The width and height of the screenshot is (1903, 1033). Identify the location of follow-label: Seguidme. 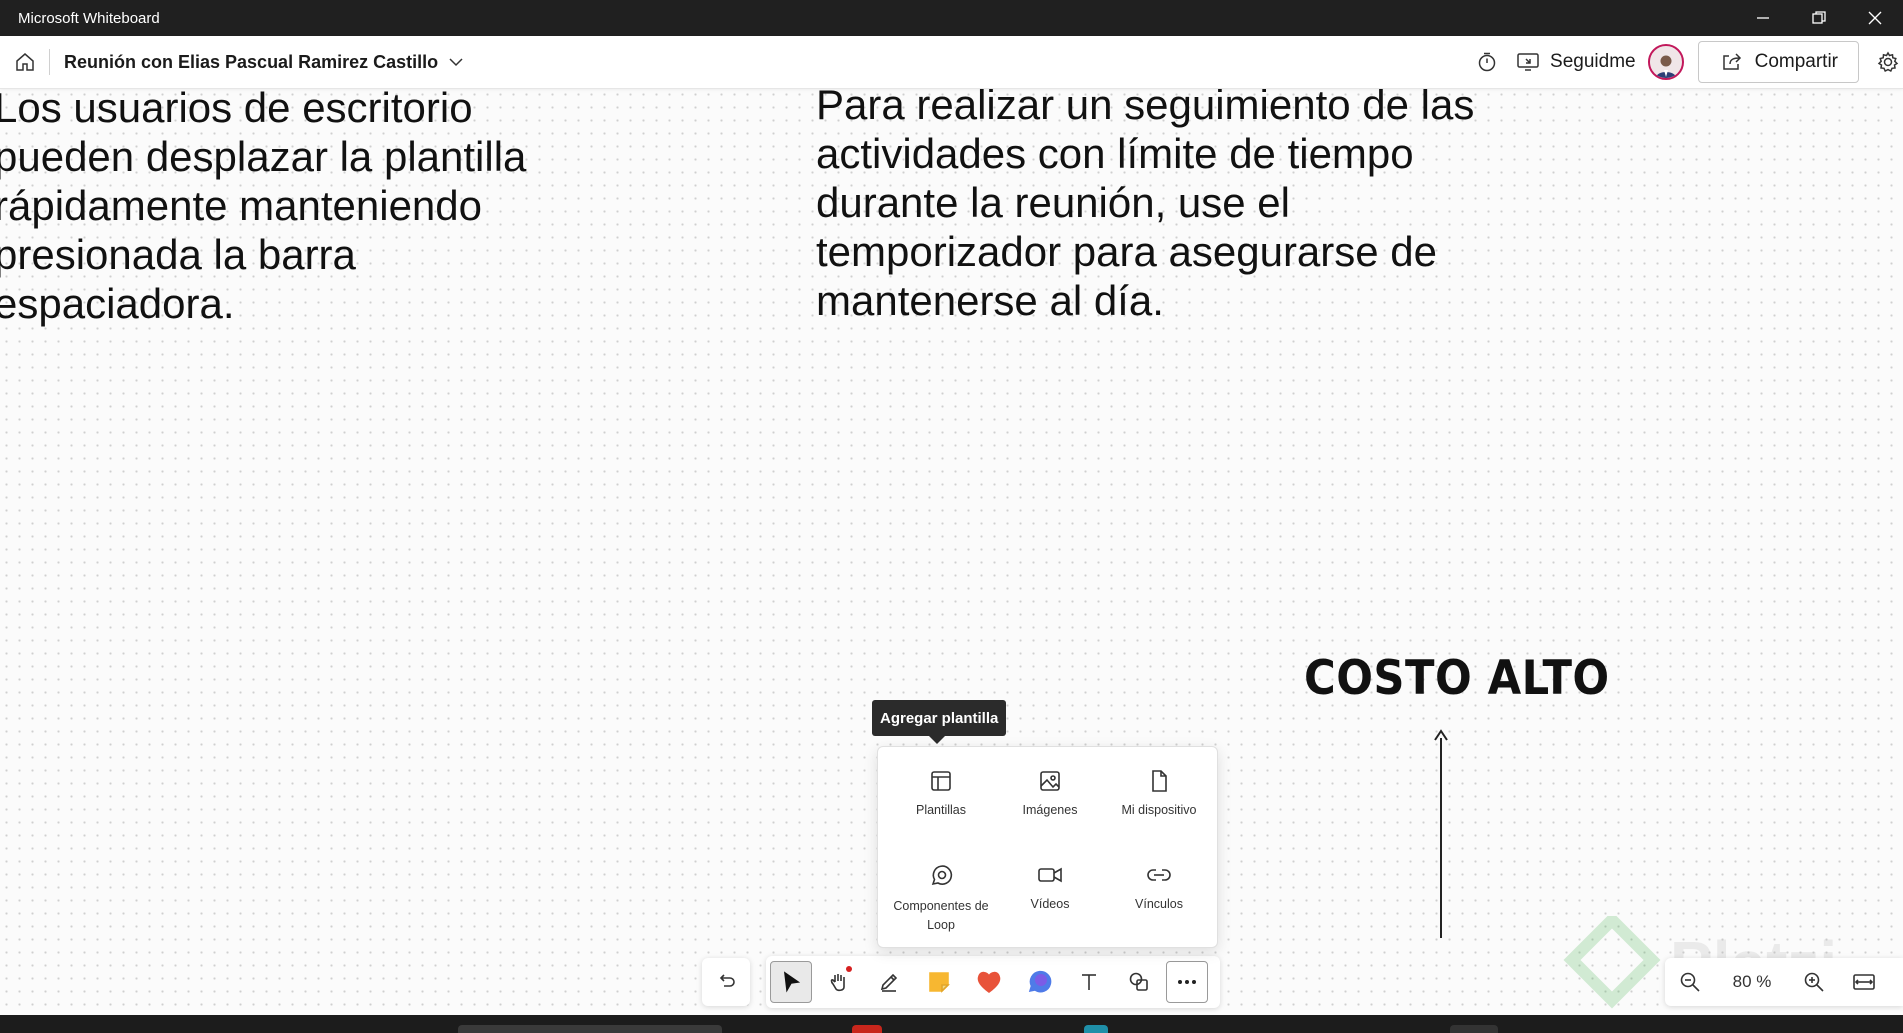
(1593, 61).